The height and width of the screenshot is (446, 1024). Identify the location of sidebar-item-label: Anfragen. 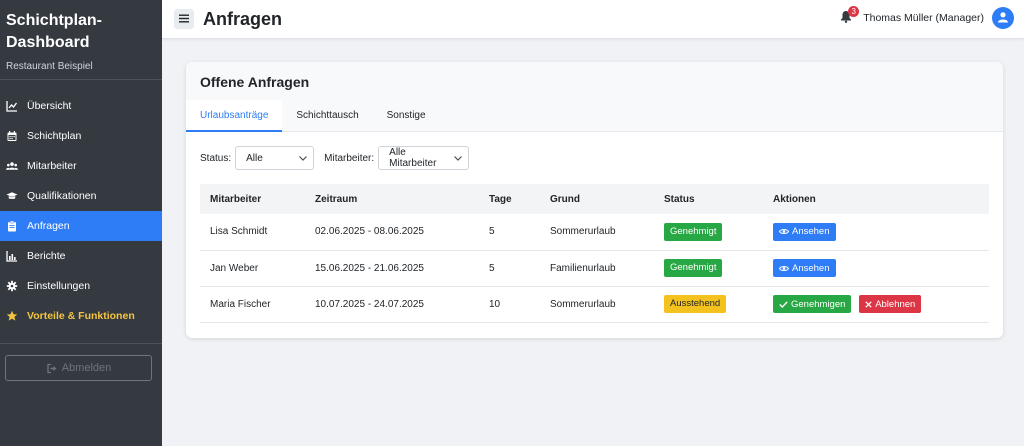
(48, 226).